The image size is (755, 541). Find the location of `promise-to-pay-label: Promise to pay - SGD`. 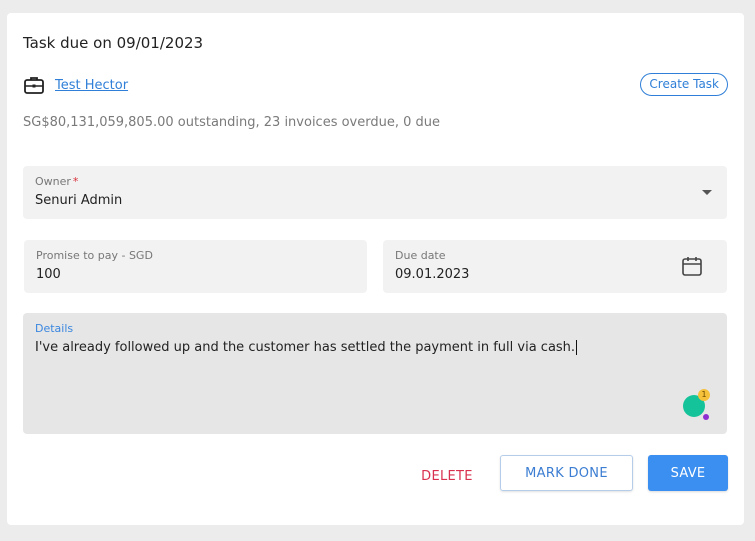

promise-to-pay-label: Promise to pay - SGD is located at coordinates (94, 255).